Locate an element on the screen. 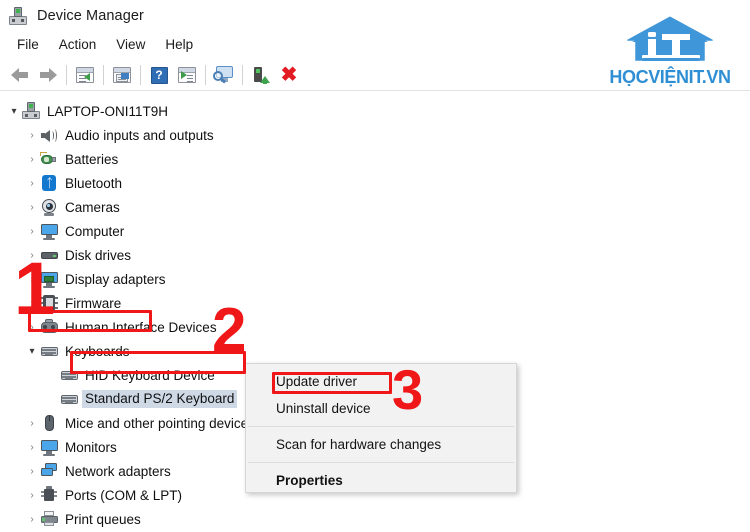 The height and width of the screenshot is (532, 750). tree-item-human-interface-devices: › Human Interface Devices is located at coordinates (109, 327).